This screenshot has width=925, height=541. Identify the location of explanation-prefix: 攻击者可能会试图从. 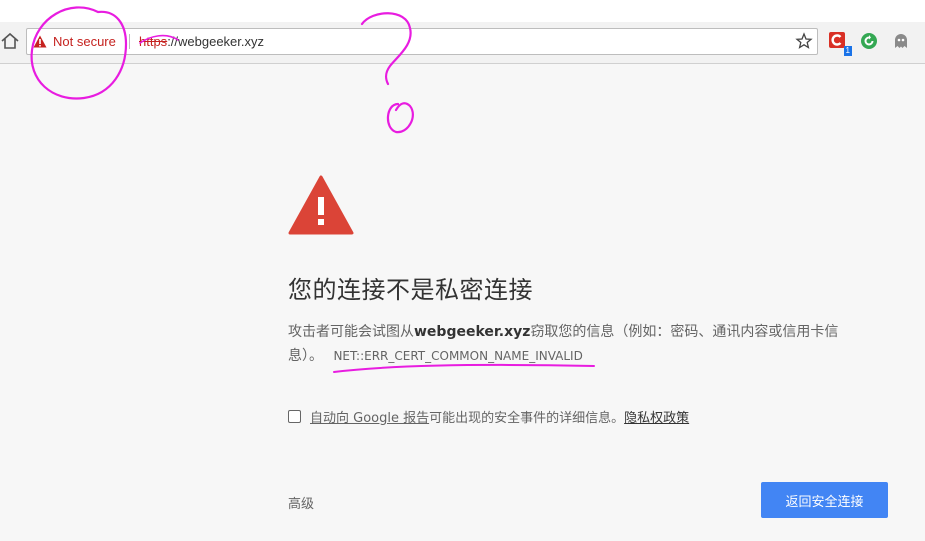
(351, 332).